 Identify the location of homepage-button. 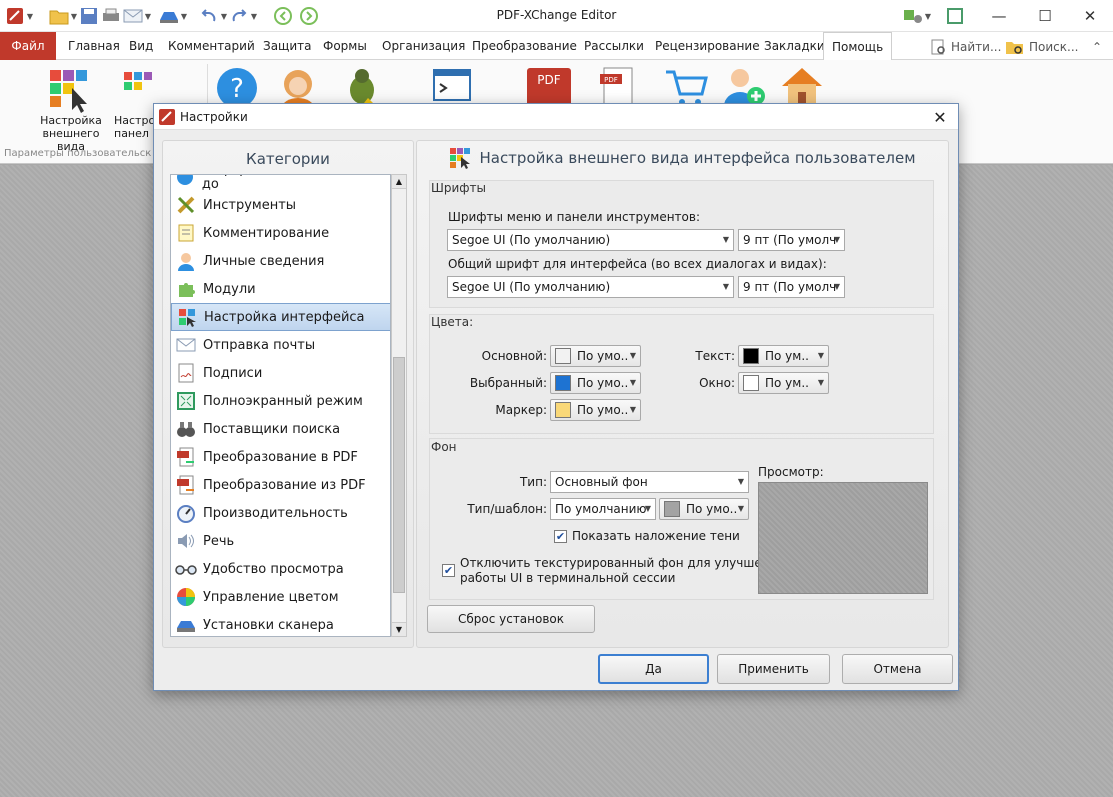
(802, 86).